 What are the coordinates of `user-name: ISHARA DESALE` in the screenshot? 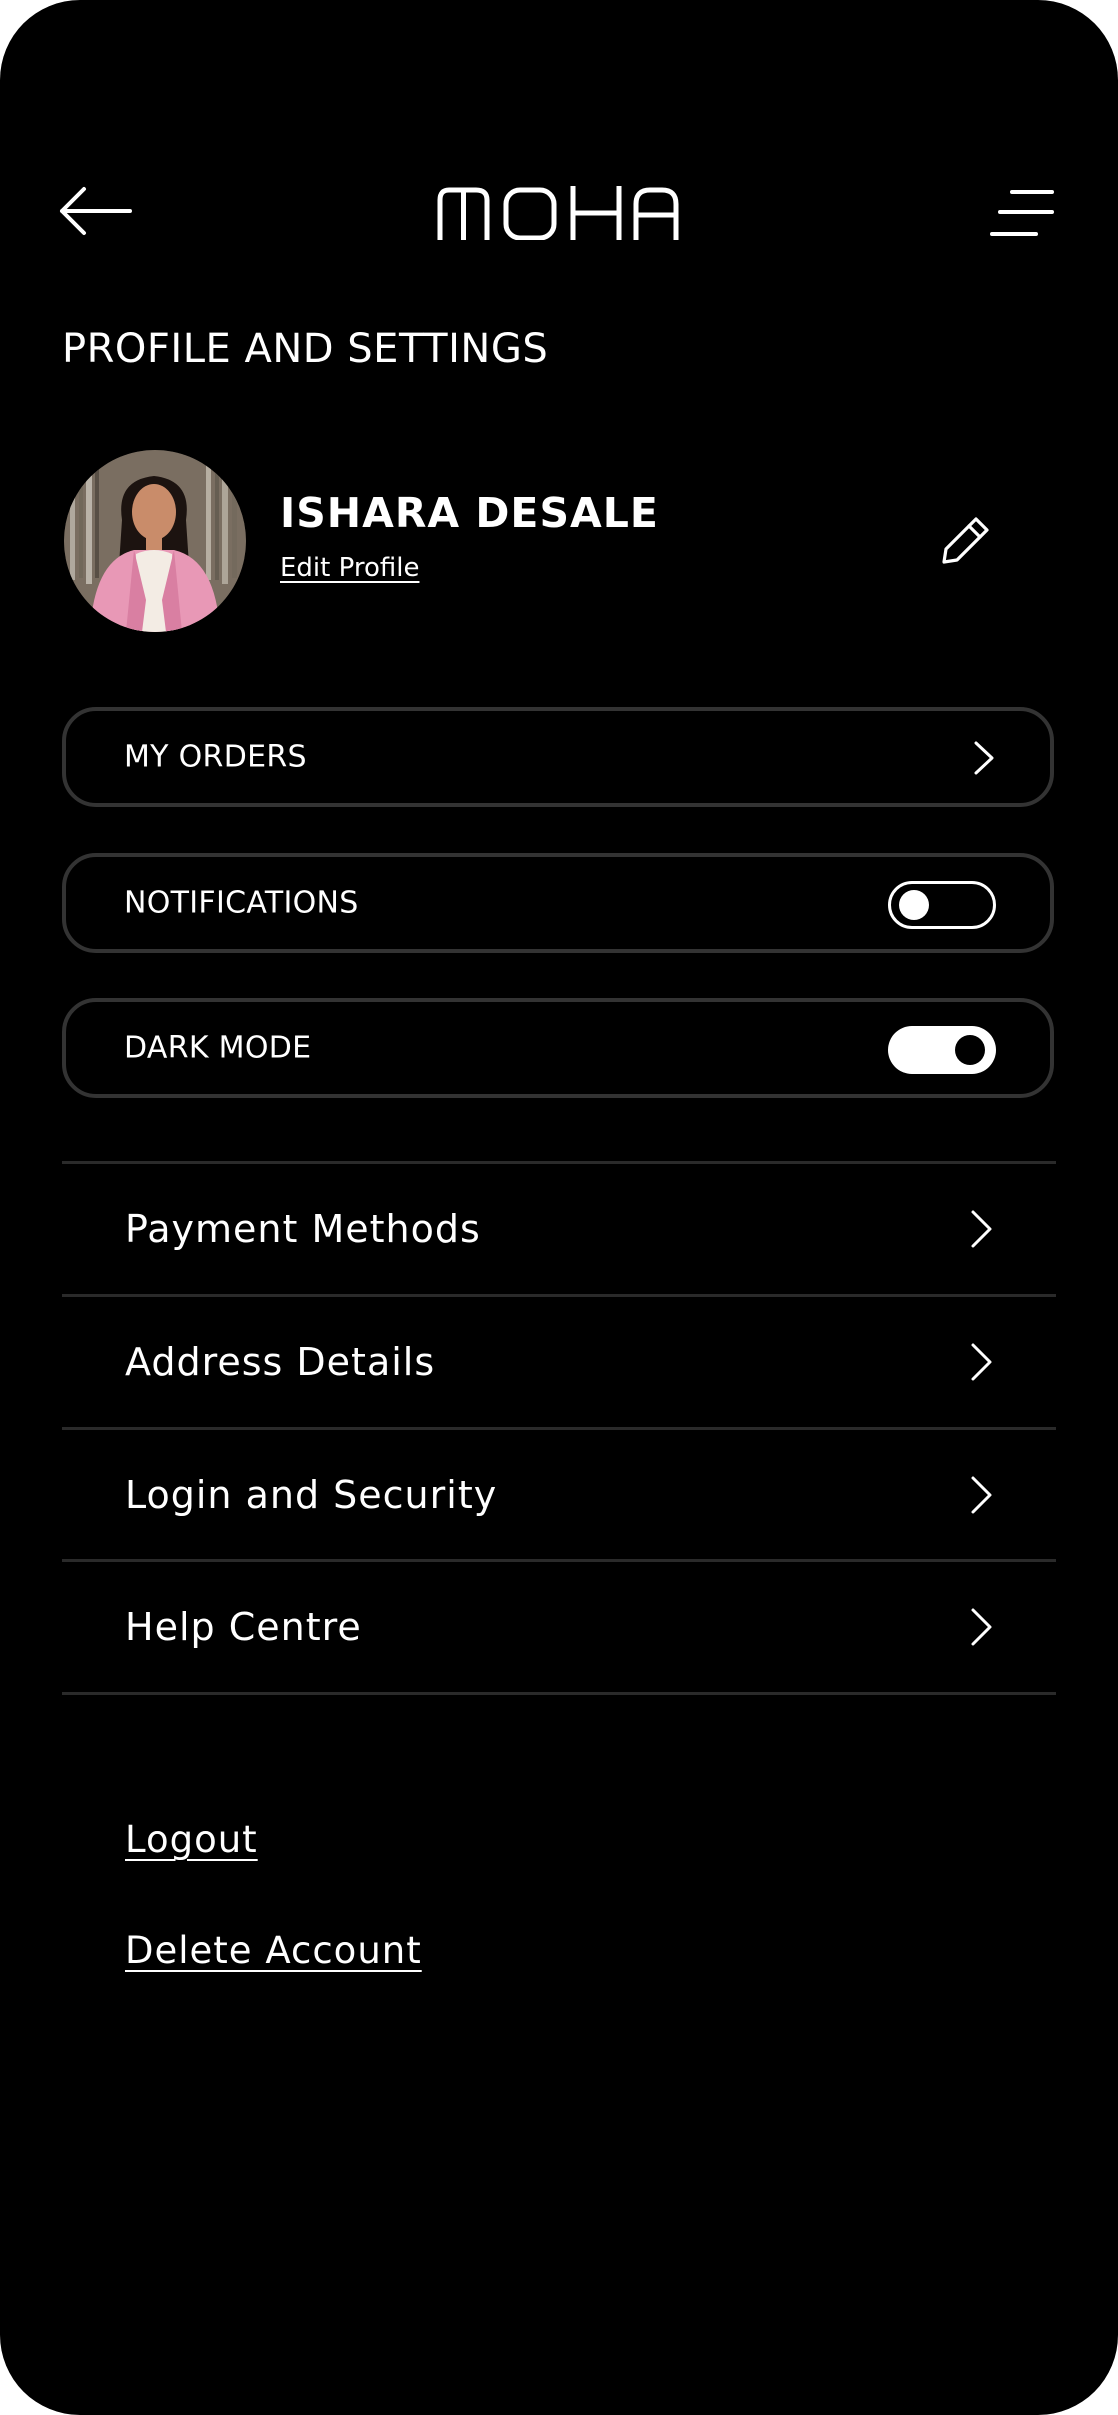 It's located at (469, 513).